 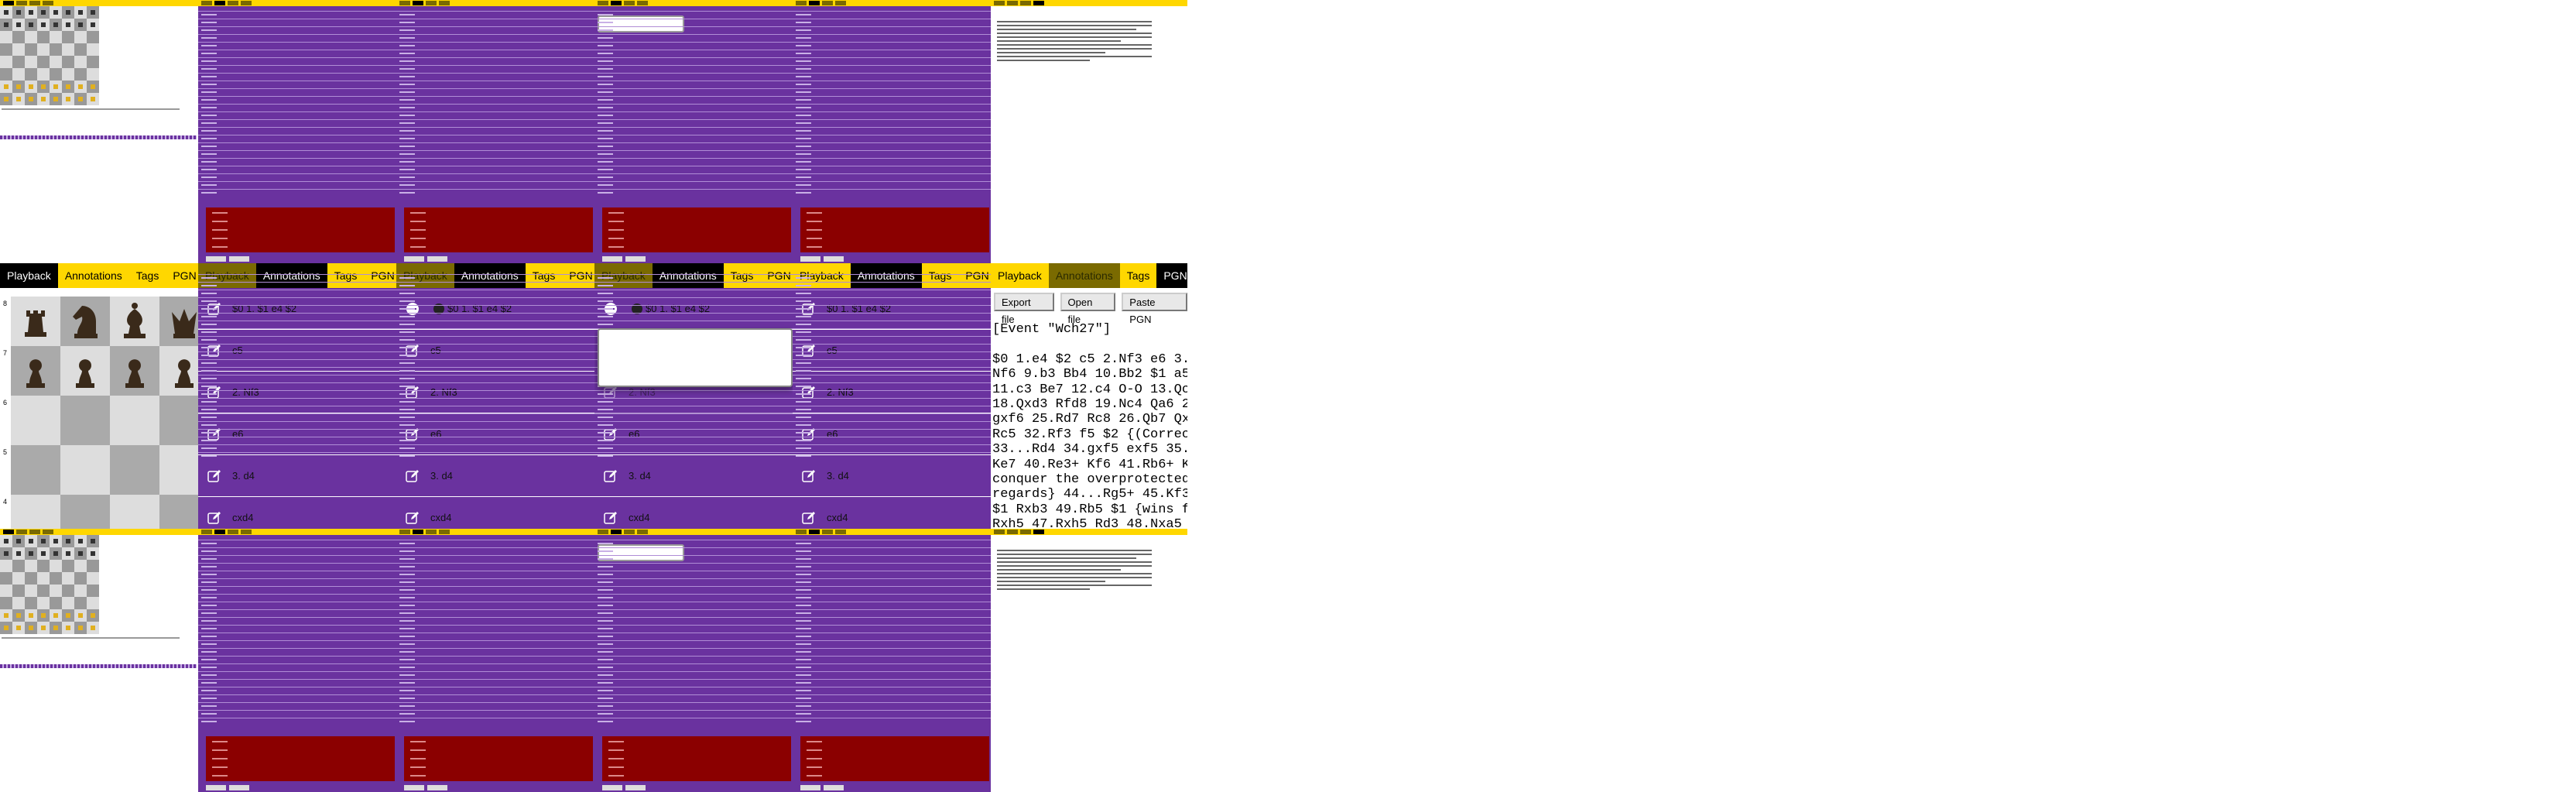 I want to click on thumb-red-text, so click(x=220, y=247).